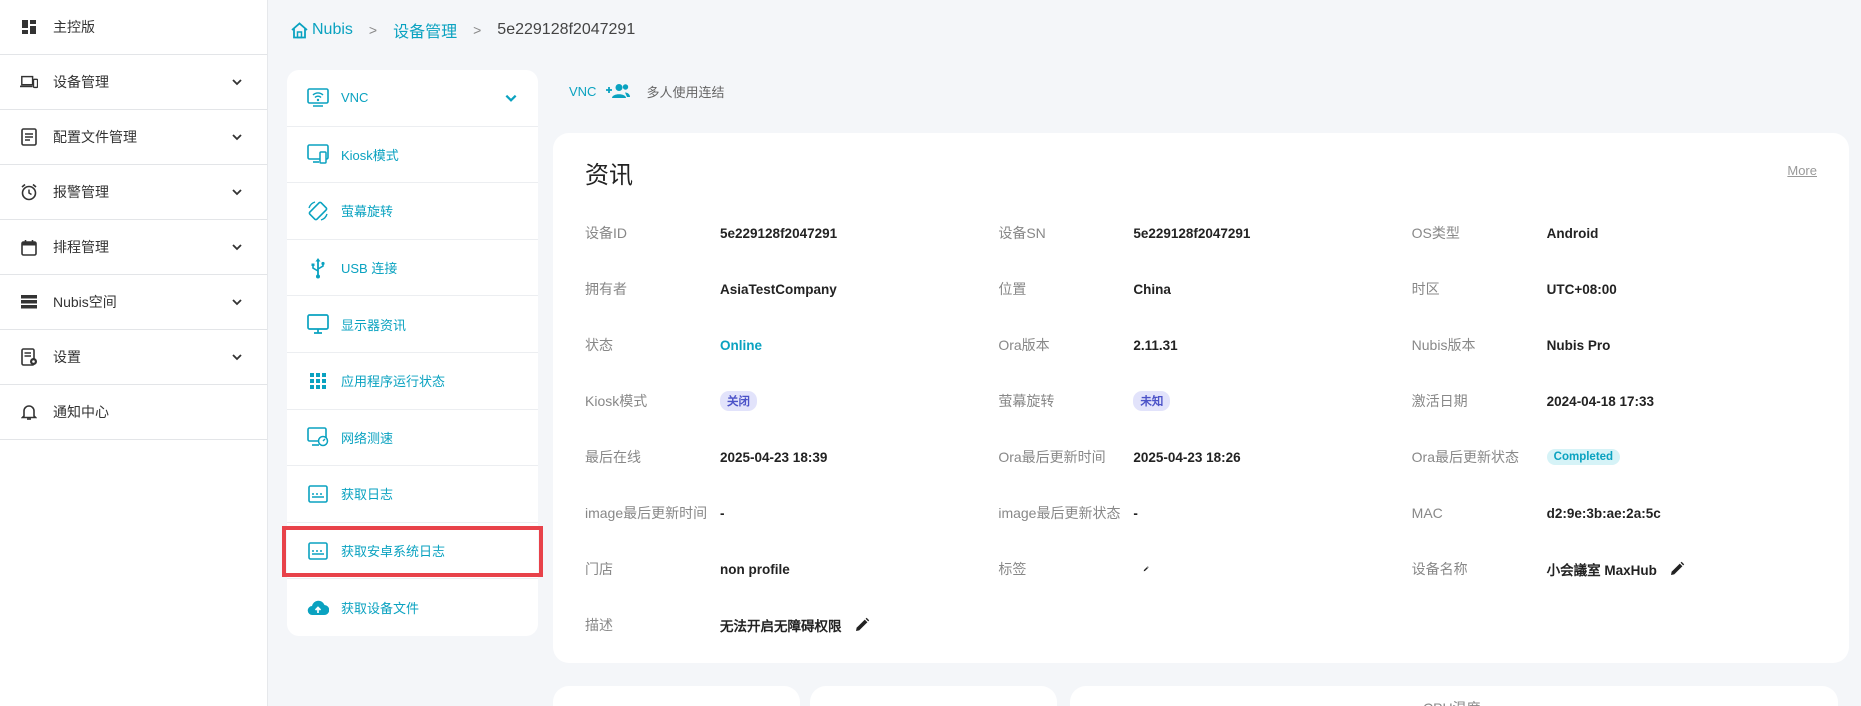 Image resolution: width=1861 pixels, height=706 pixels. Describe the element at coordinates (299, 29) in the screenshot. I see `home-icon` at that location.